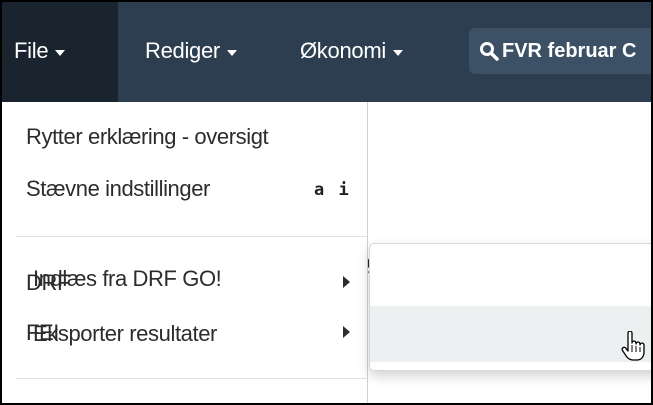  Describe the element at coordinates (569, 50) in the screenshot. I see `event-search-text: FVR februar C` at that location.